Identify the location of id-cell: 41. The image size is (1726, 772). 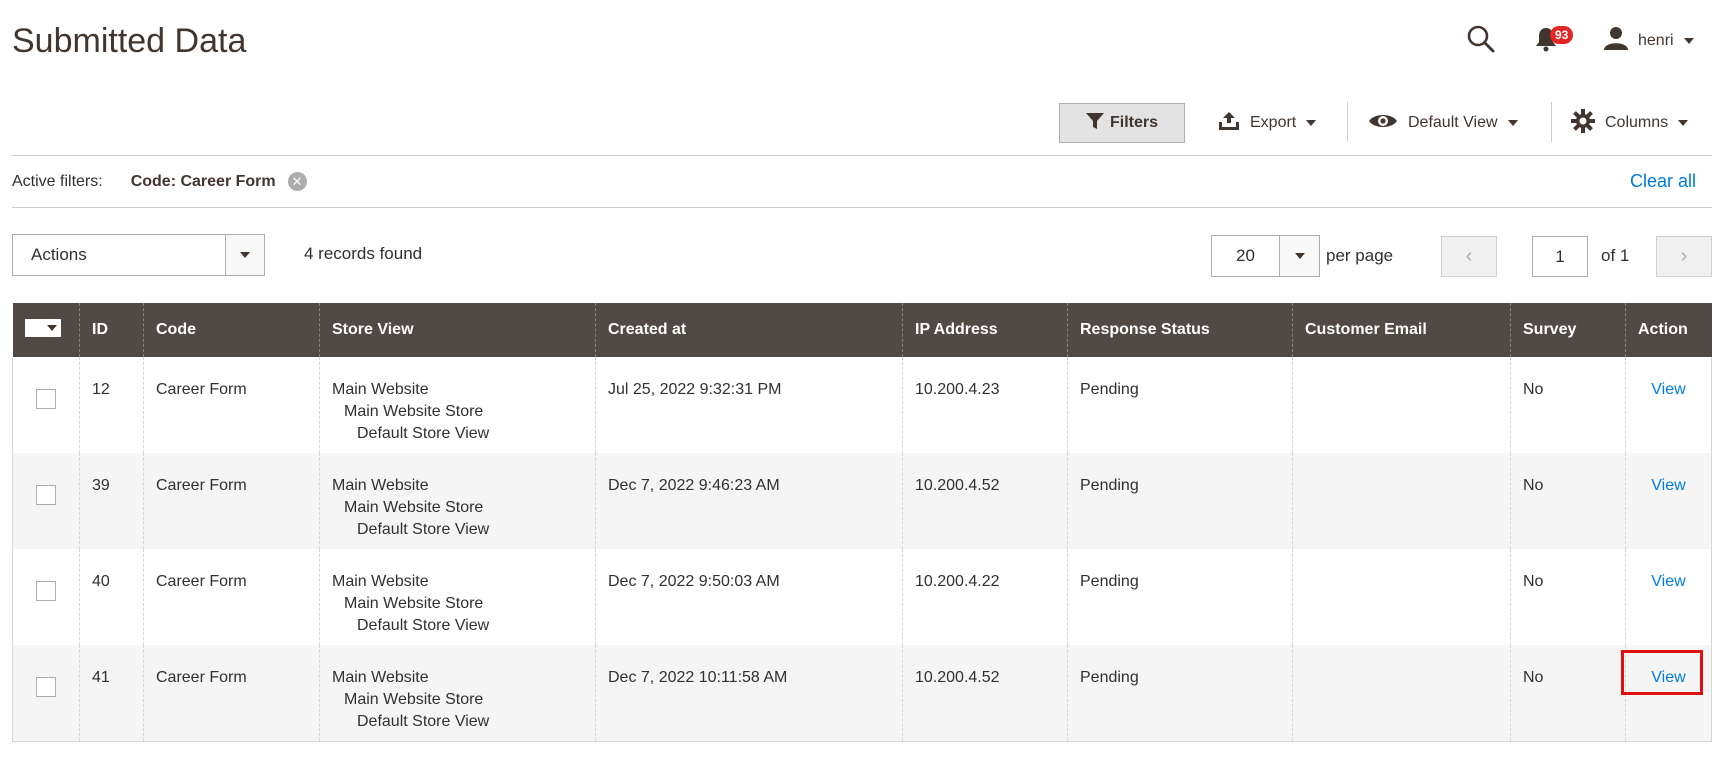
(111, 693).